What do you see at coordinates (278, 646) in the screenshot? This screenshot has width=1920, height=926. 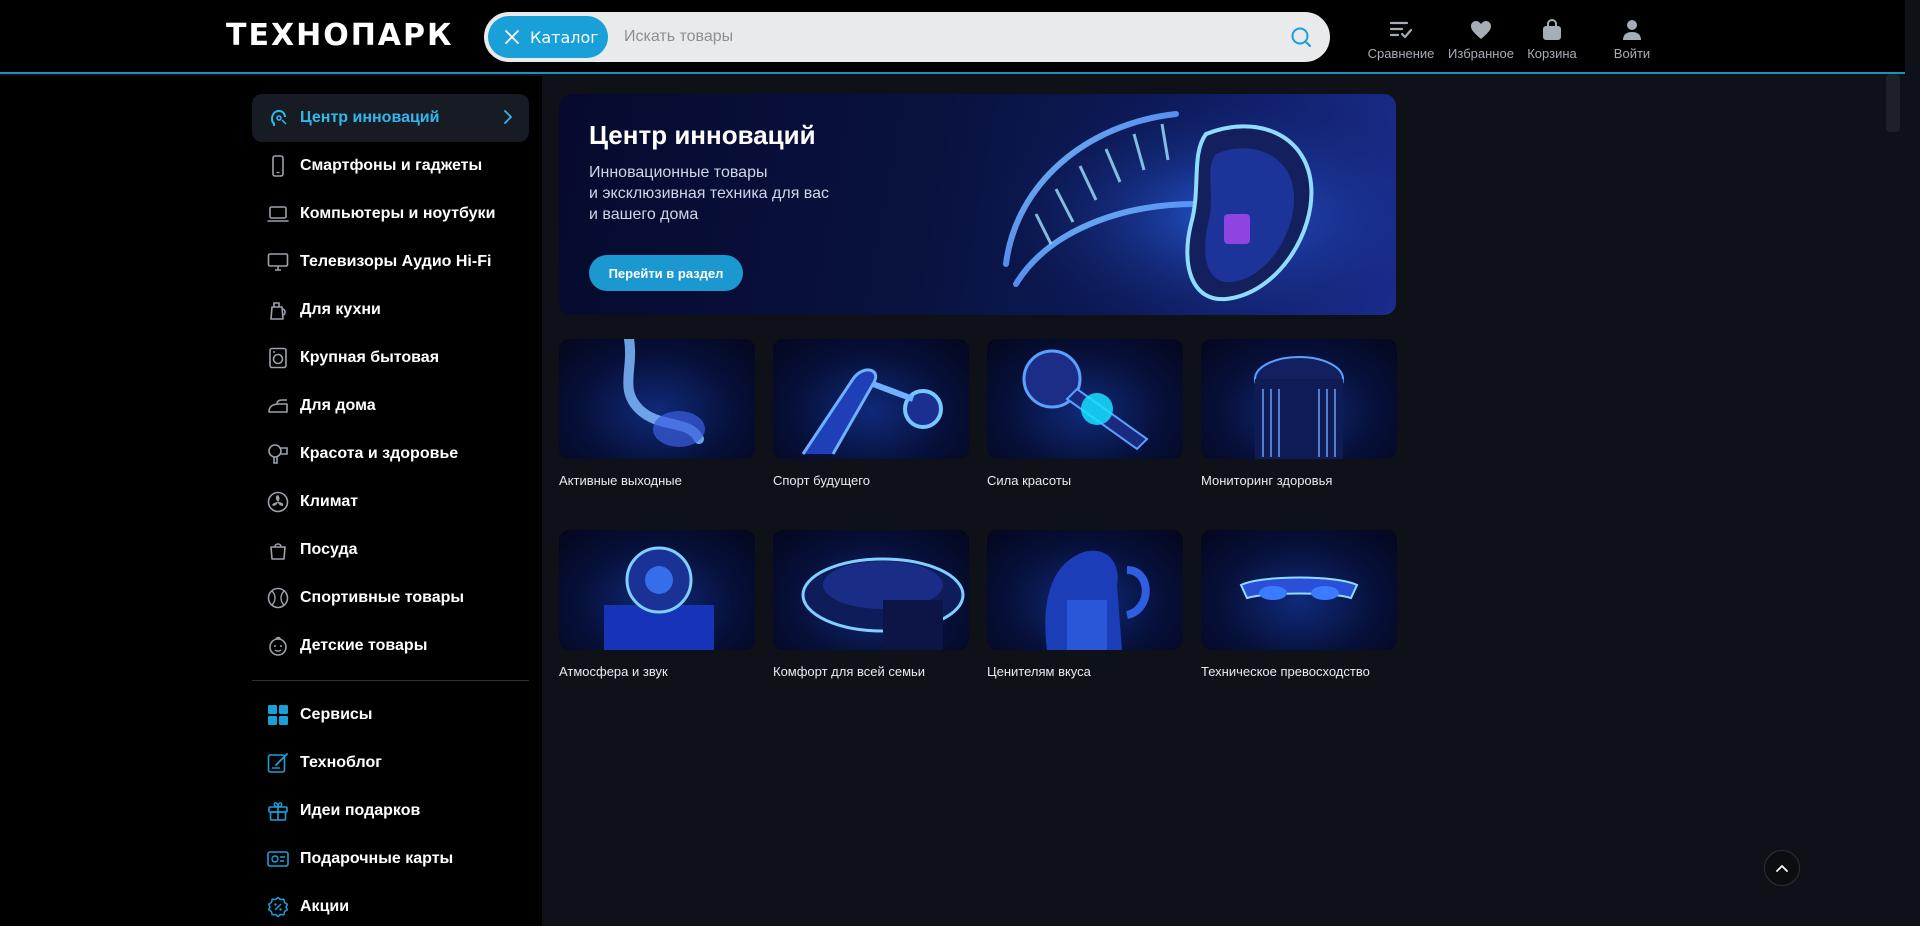 I see `child-icon` at bounding box center [278, 646].